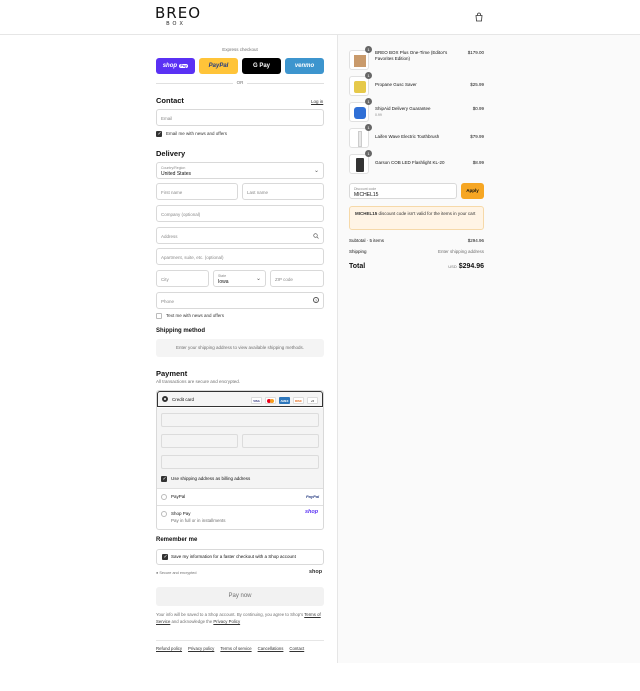 The height and width of the screenshot is (691, 640). I want to click on shipping-value: Enter shipping address, so click(460, 251).